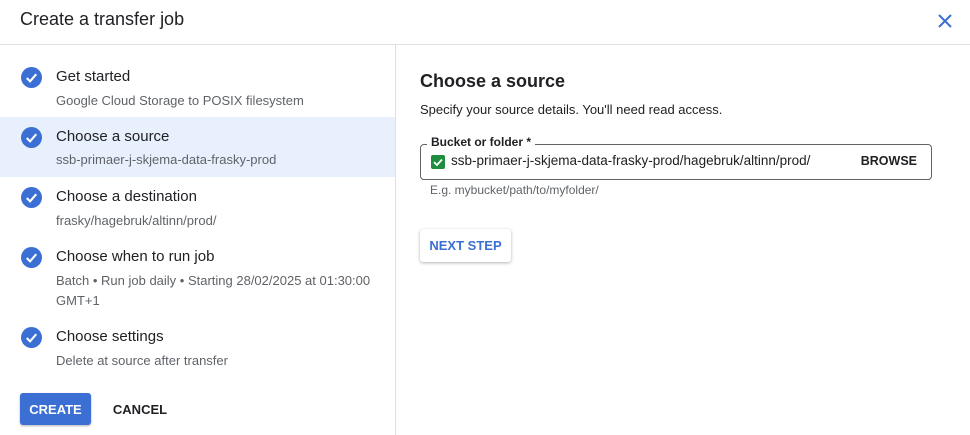 This screenshot has width=970, height=435. Describe the element at coordinates (135, 256) in the screenshot. I see `step-title: Choose when to run job` at that location.